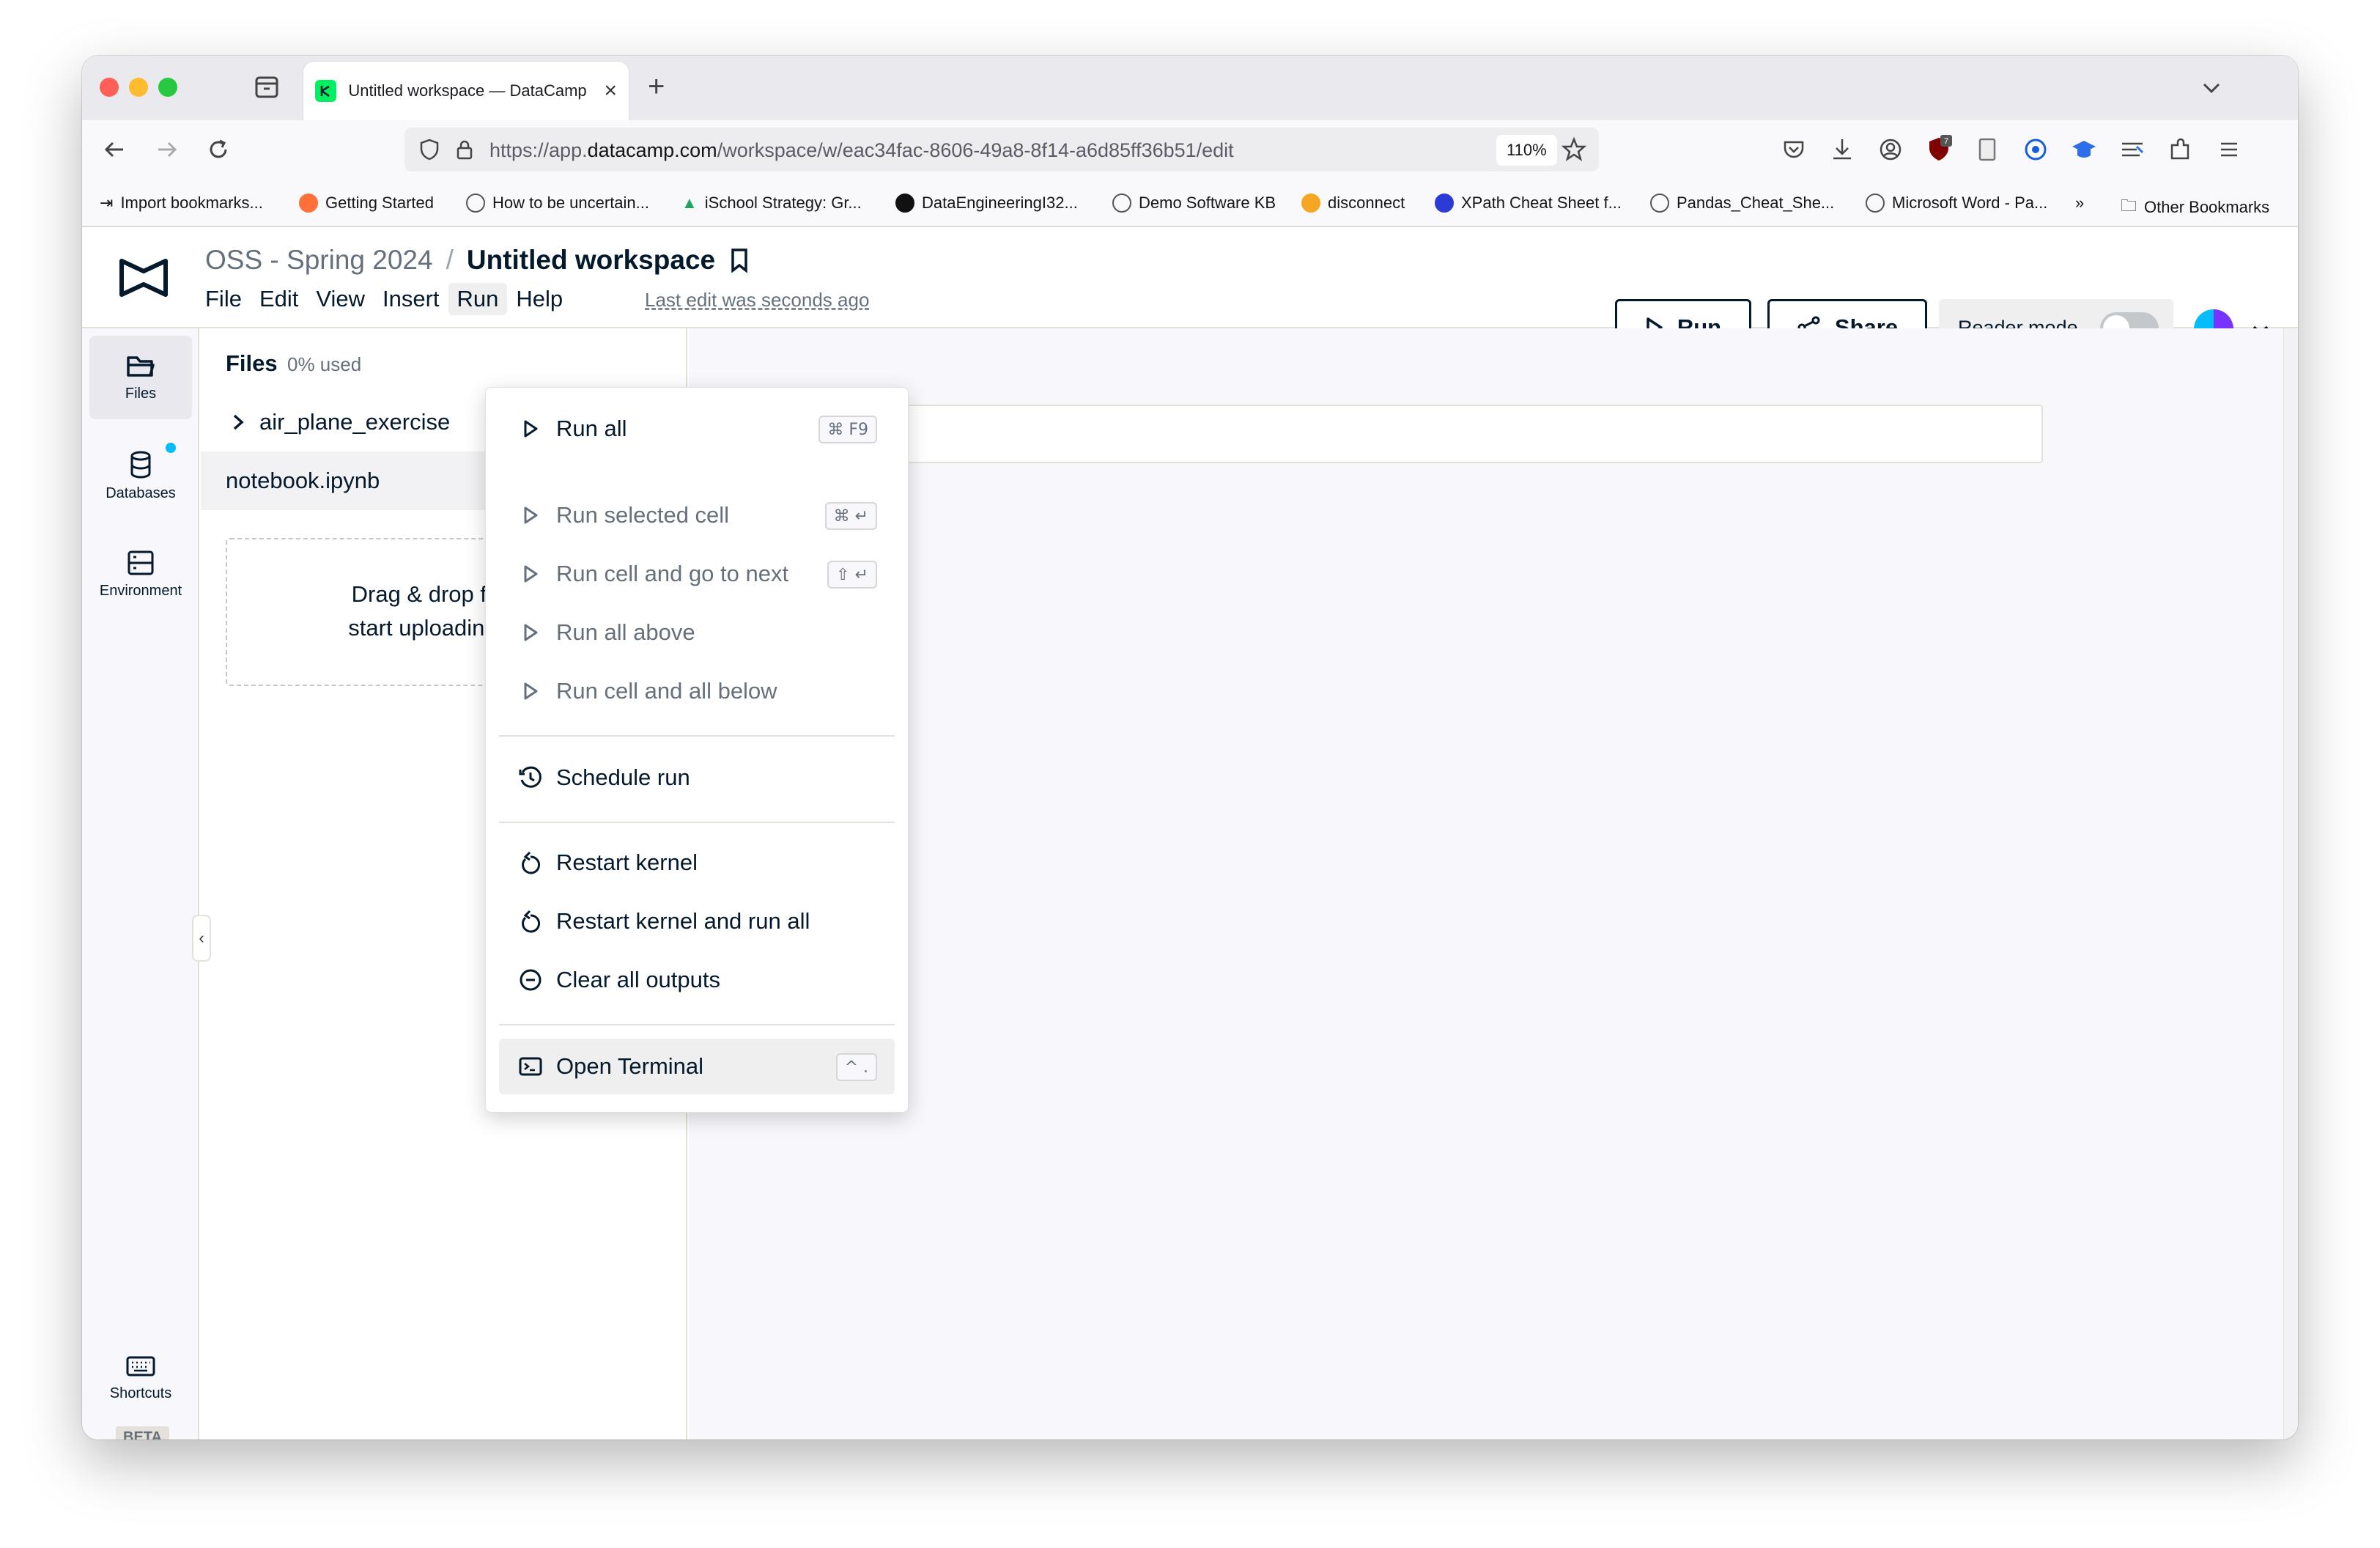 Image resolution: width=2380 pixels, height=1548 pixels. I want to click on tab-bar: Untitled workspace — DataCamp × +, so click(1190, 88).